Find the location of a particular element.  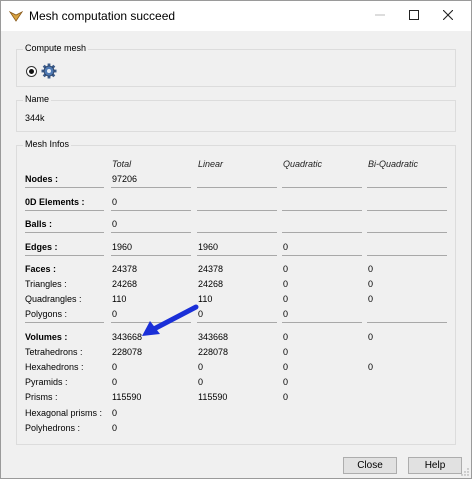

help-button: Help is located at coordinates (435, 465).